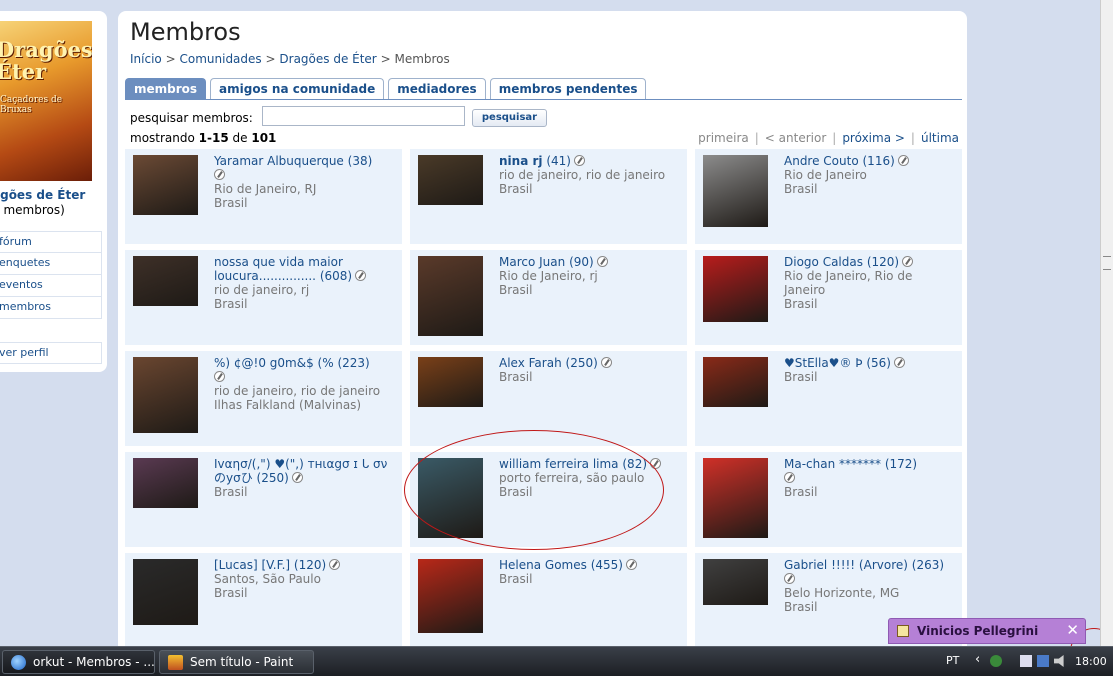 This screenshot has height=676, width=1113. Describe the element at coordinates (274, 363) in the screenshot. I see `member-name-link: %) ¢@!0 g0m&$ (%` at that location.